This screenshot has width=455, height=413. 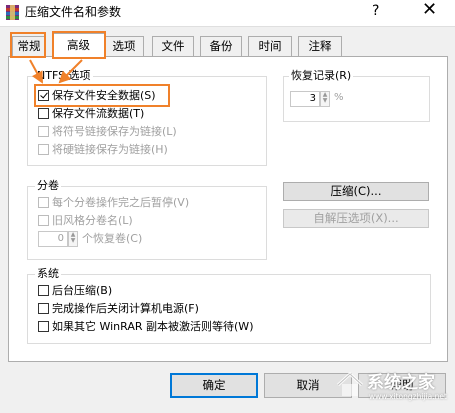 I want to click on save-security-checkbox: 保存文件安全数据(S), so click(x=97, y=96).